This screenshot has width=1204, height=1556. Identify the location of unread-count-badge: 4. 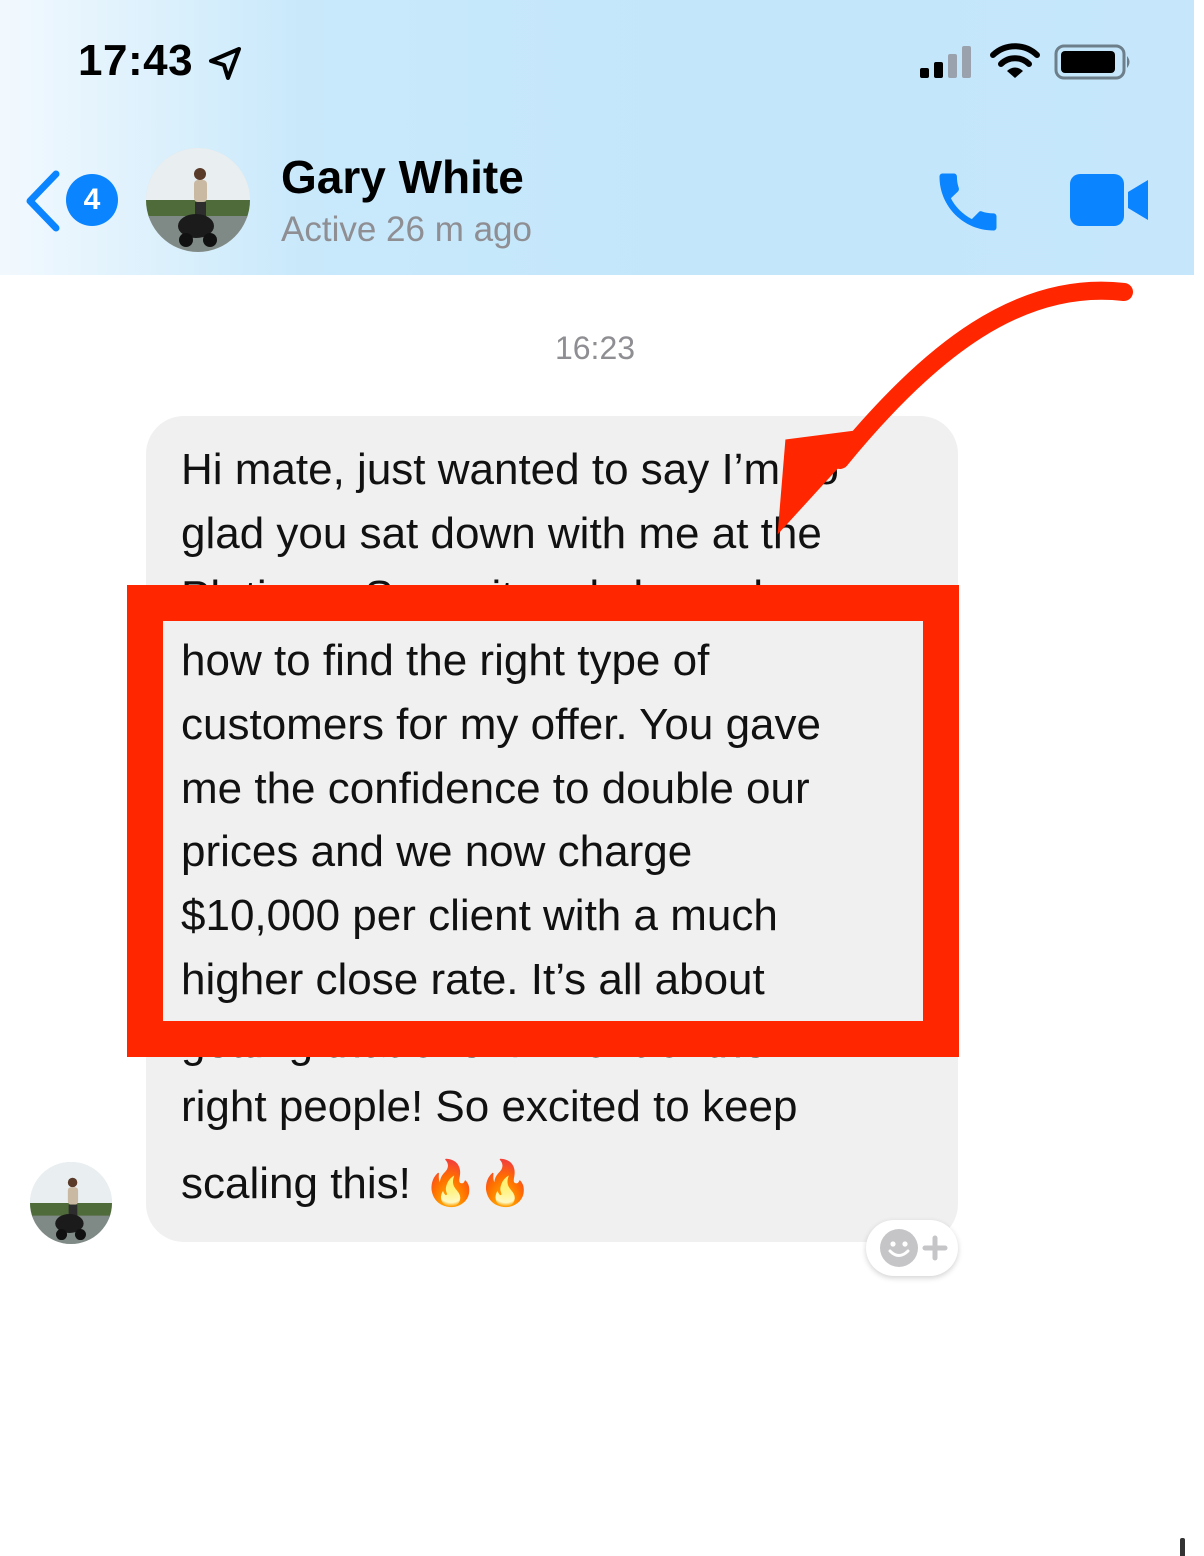
(92, 200).